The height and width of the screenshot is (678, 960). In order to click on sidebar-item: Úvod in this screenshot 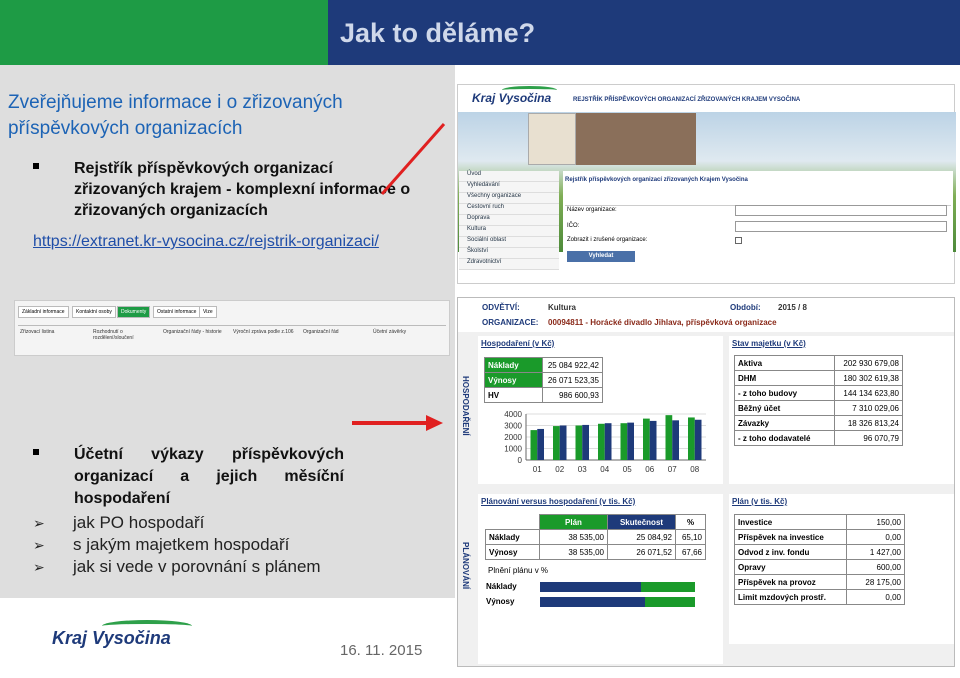, I will do `click(509, 176)`.